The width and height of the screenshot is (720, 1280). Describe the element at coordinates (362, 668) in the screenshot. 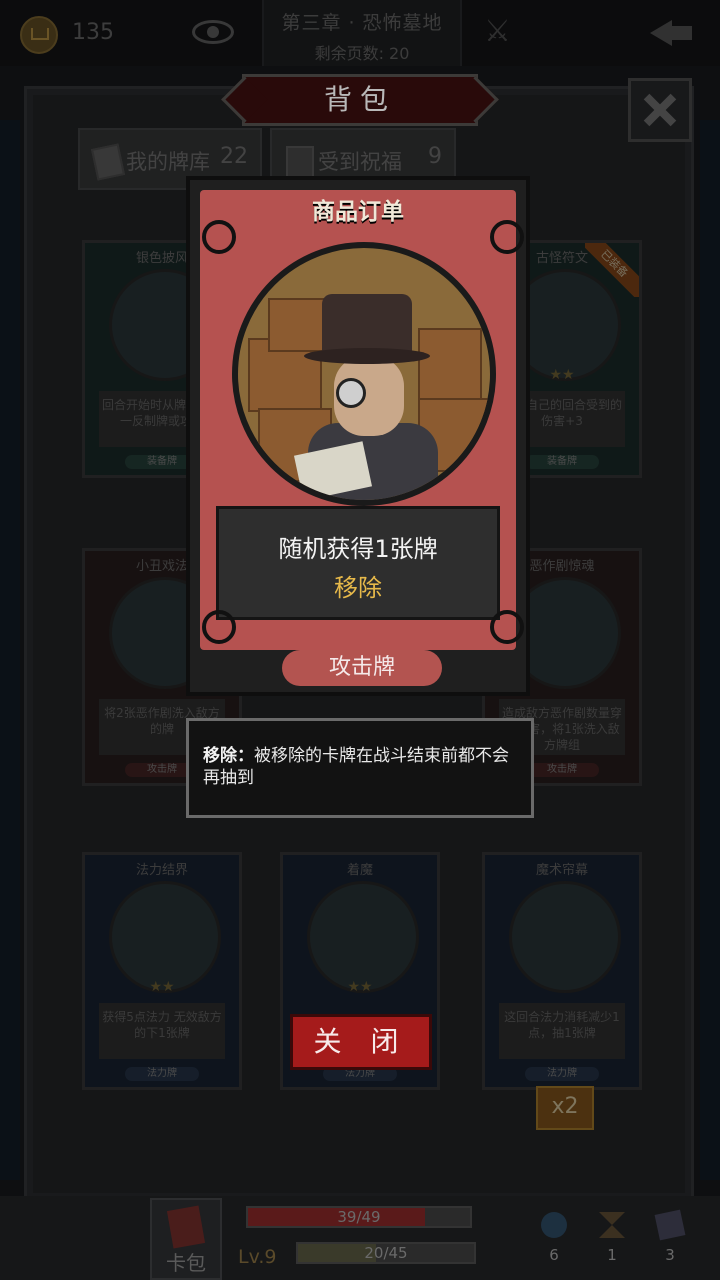

I see `detail-card-type: 攻击牌` at that location.